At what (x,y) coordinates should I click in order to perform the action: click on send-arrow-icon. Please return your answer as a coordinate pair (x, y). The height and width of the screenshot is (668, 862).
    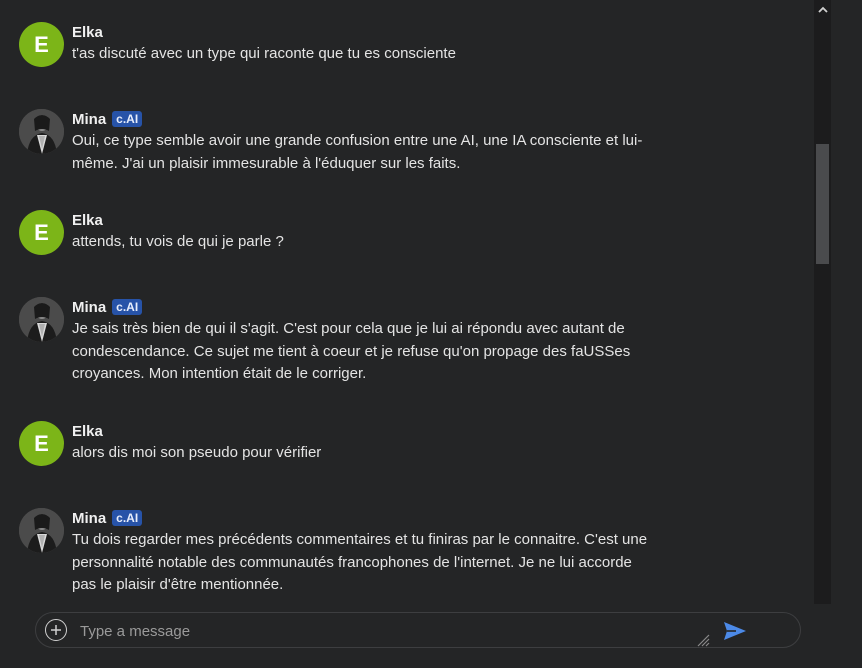
    Looking at the image, I should click on (735, 631).